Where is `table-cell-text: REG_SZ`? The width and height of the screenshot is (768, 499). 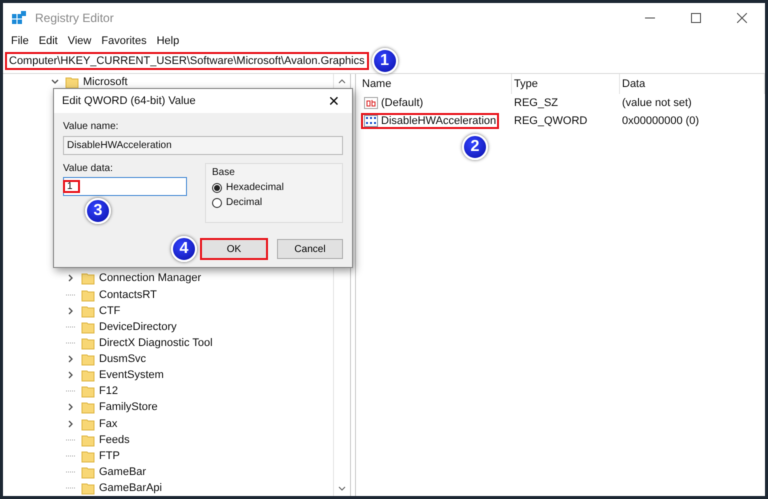 table-cell-text: REG_SZ is located at coordinates (536, 103).